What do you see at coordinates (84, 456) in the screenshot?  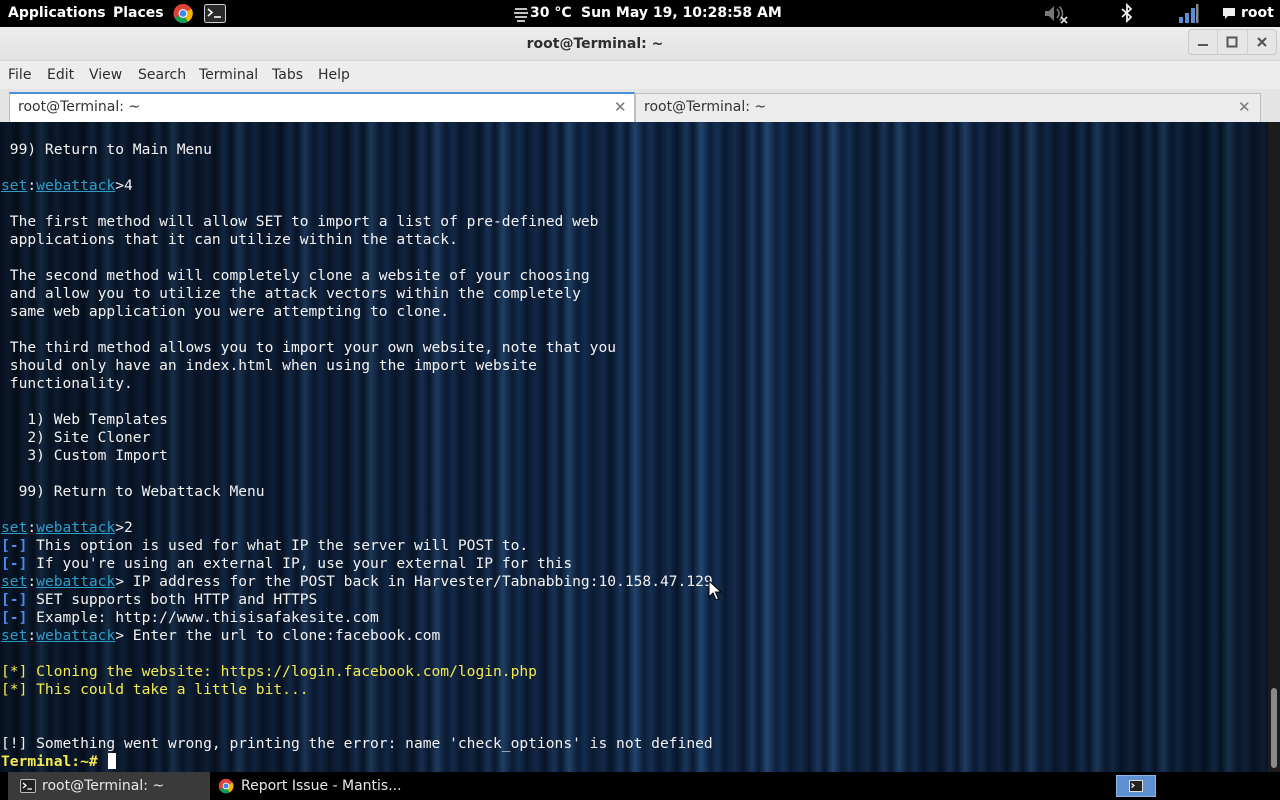 I see `terminal-line: 3) Custom Import` at bounding box center [84, 456].